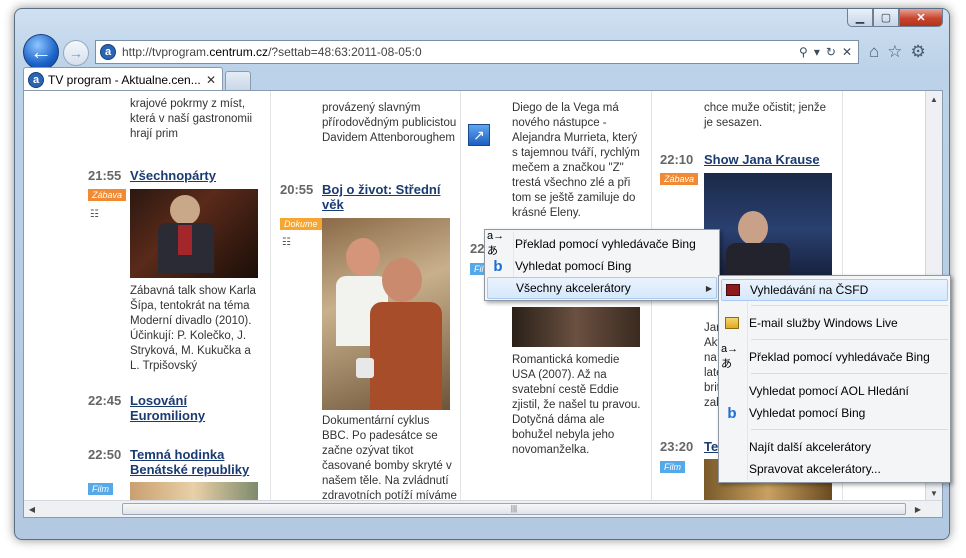  What do you see at coordinates (211, 80) in the screenshot?
I see `tab-close-icon: ✕` at bounding box center [211, 80].